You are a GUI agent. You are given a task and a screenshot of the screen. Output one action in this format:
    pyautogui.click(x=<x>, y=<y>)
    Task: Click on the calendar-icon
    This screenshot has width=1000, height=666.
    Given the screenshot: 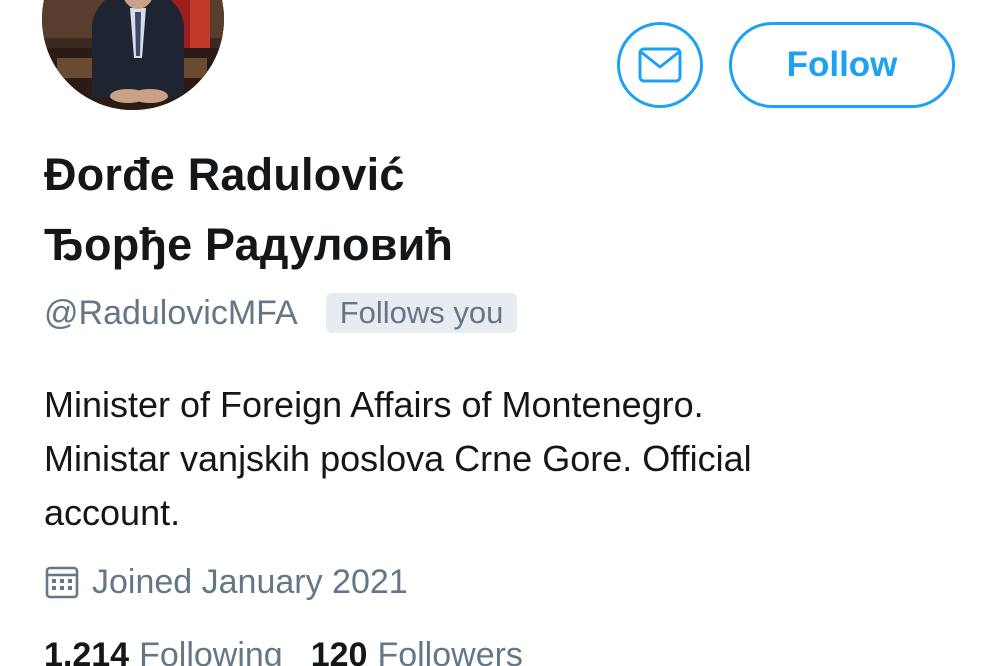 What is the action you would take?
    pyautogui.click(x=62, y=582)
    